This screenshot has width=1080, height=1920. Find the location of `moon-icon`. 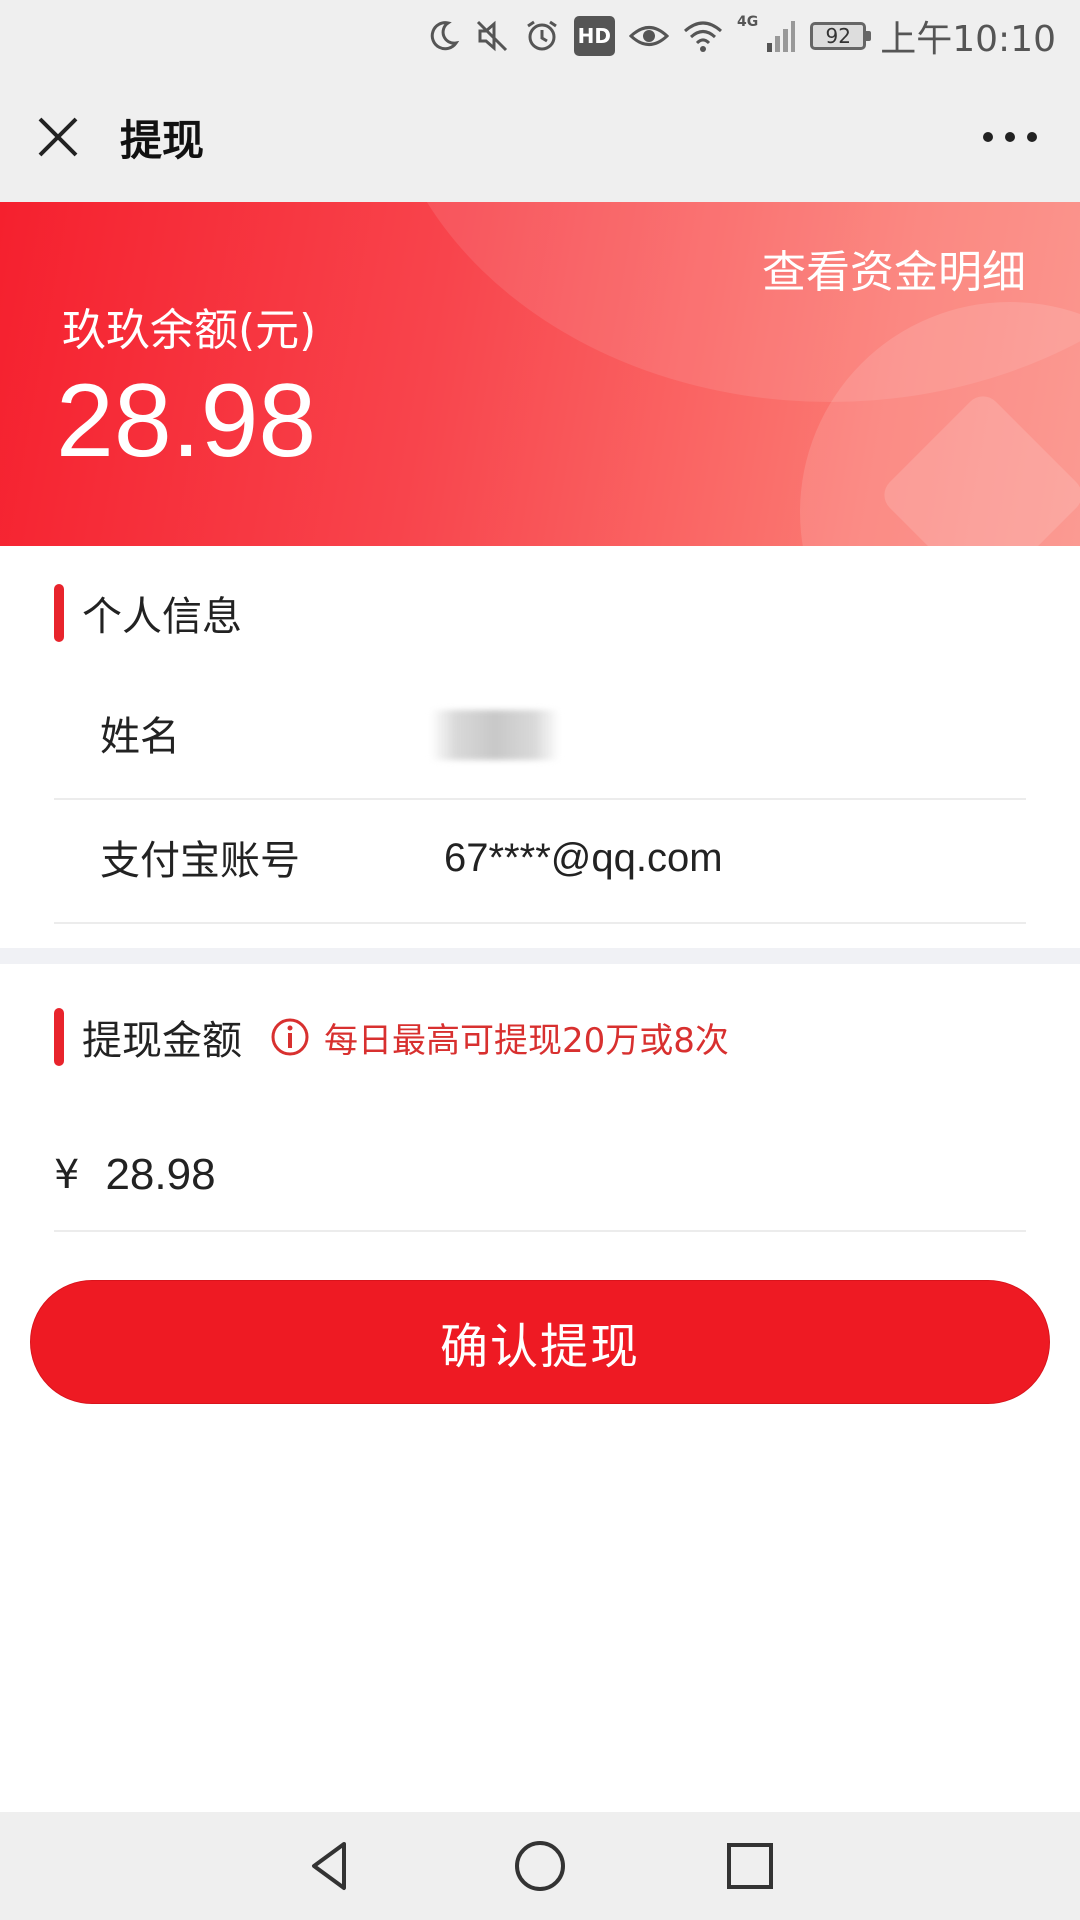

moon-icon is located at coordinates (443, 36).